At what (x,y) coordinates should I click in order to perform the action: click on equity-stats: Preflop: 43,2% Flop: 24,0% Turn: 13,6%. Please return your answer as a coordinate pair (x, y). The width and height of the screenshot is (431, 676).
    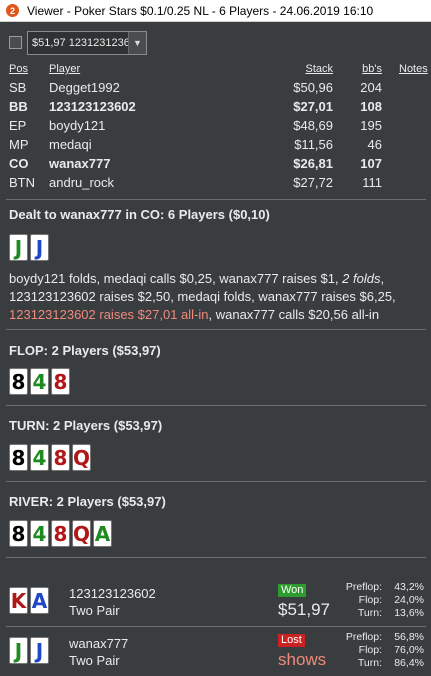
    Looking at the image, I should click on (378, 600).